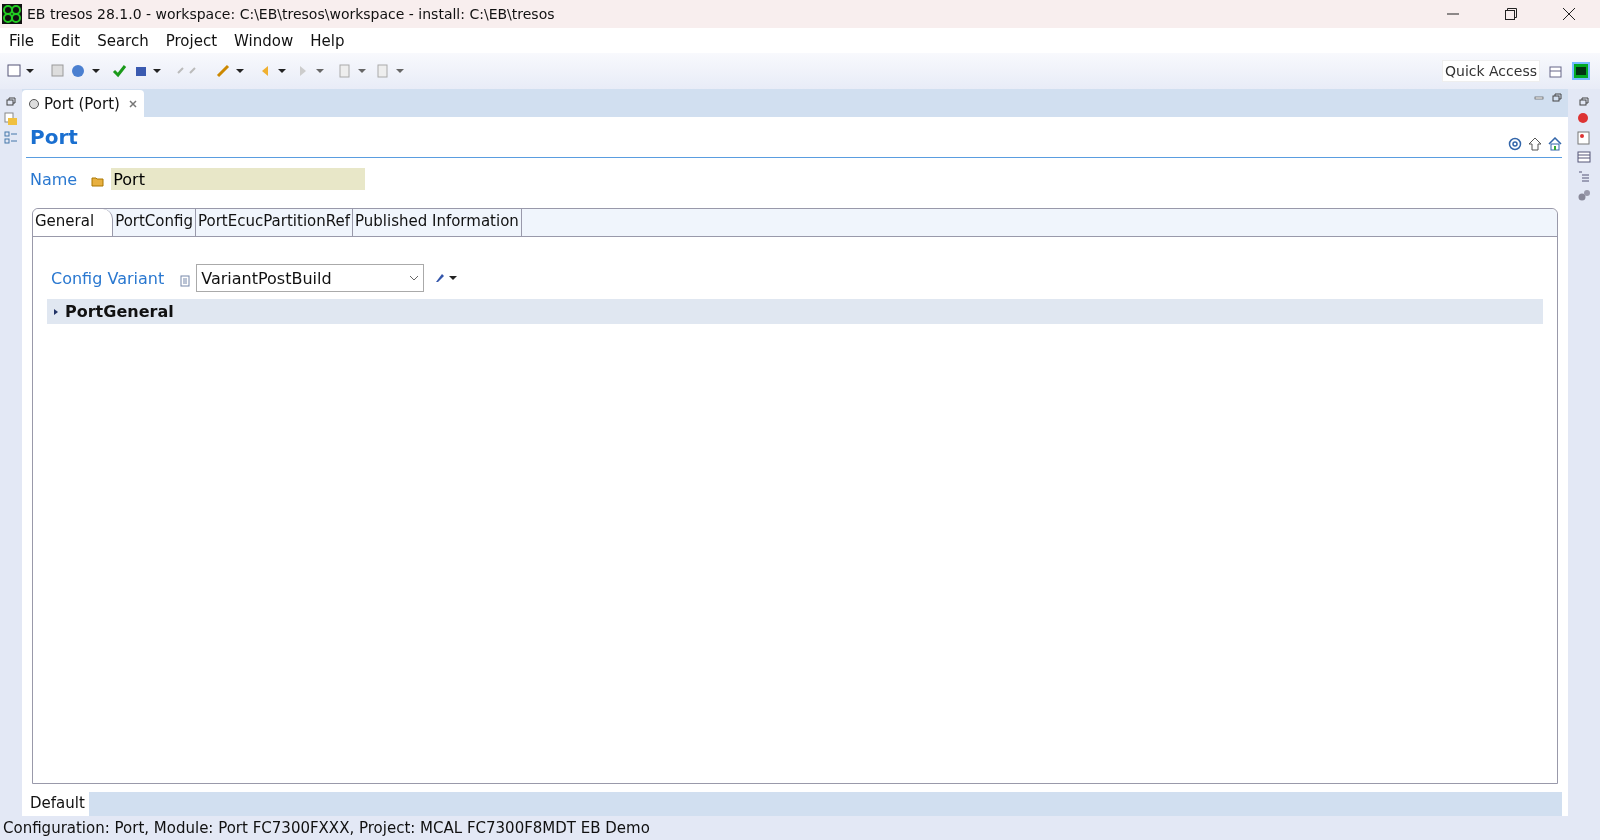 The height and width of the screenshot is (840, 1600). What do you see at coordinates (327, 40) in the screenshot?
I see `menu-item: Help` at bounding box center [327, 40].